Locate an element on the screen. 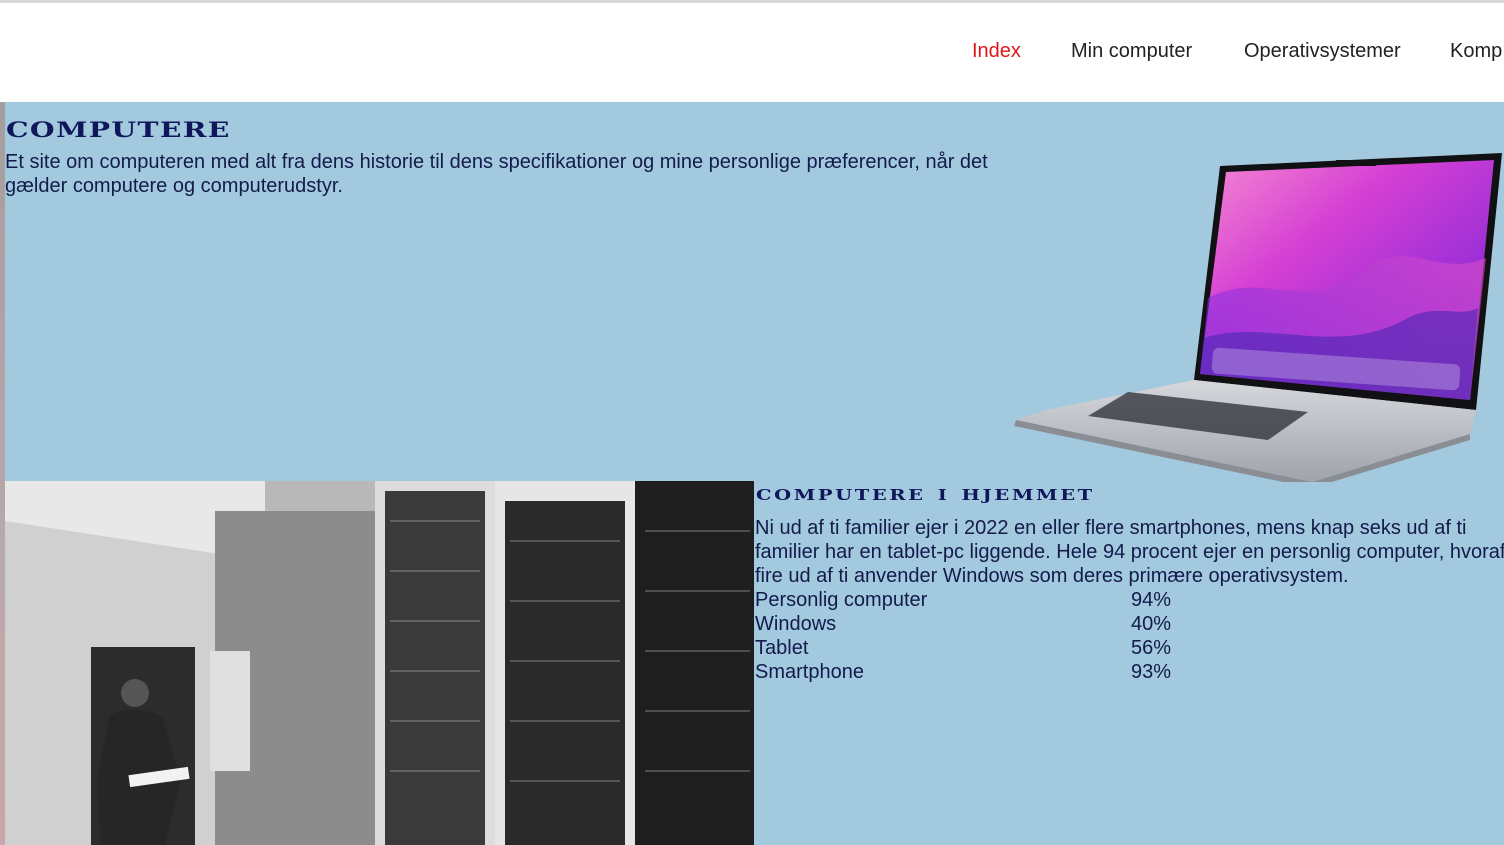 The height and width of the screenshot is (845, 1504). stat-value: 93% is located at coordinates (1151, 672).